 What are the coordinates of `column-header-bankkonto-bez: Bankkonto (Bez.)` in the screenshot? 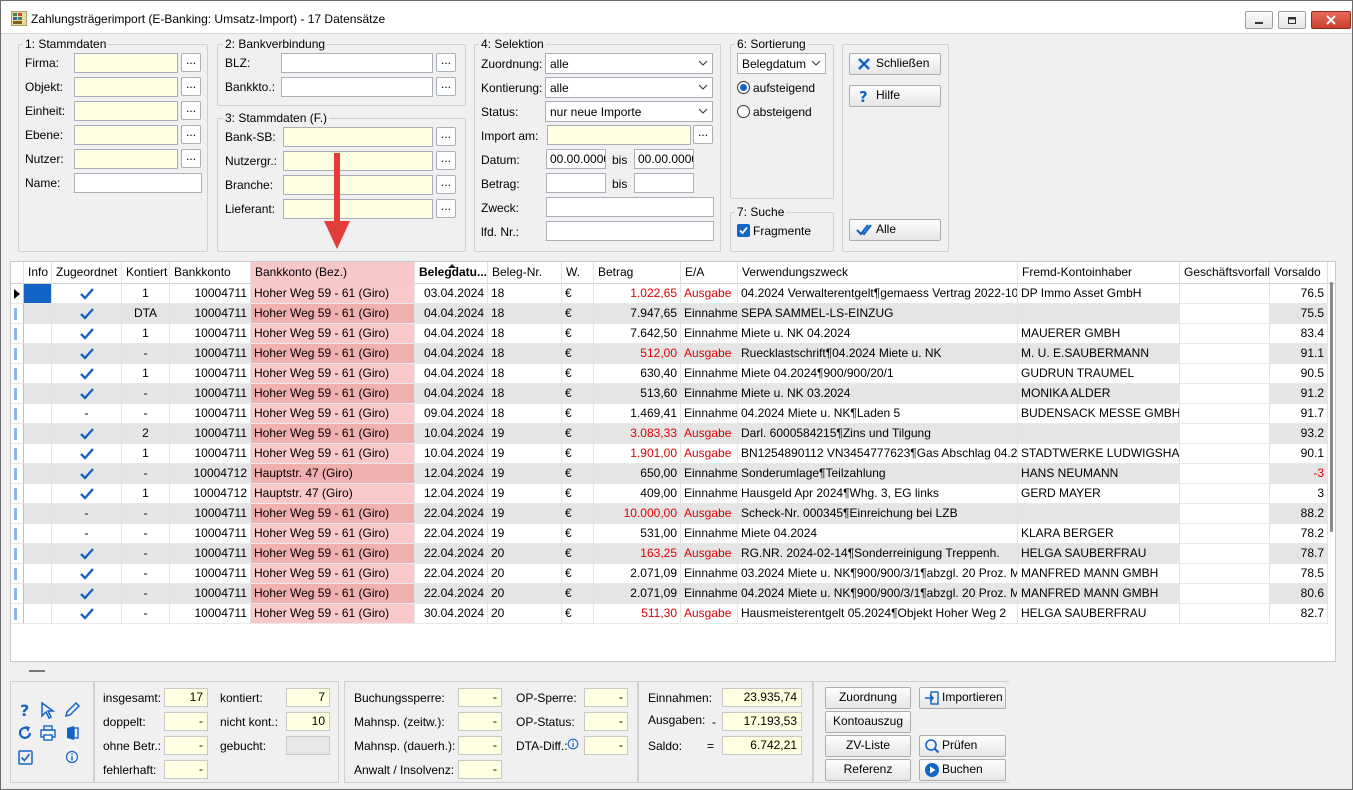 It's located at (333, 273).